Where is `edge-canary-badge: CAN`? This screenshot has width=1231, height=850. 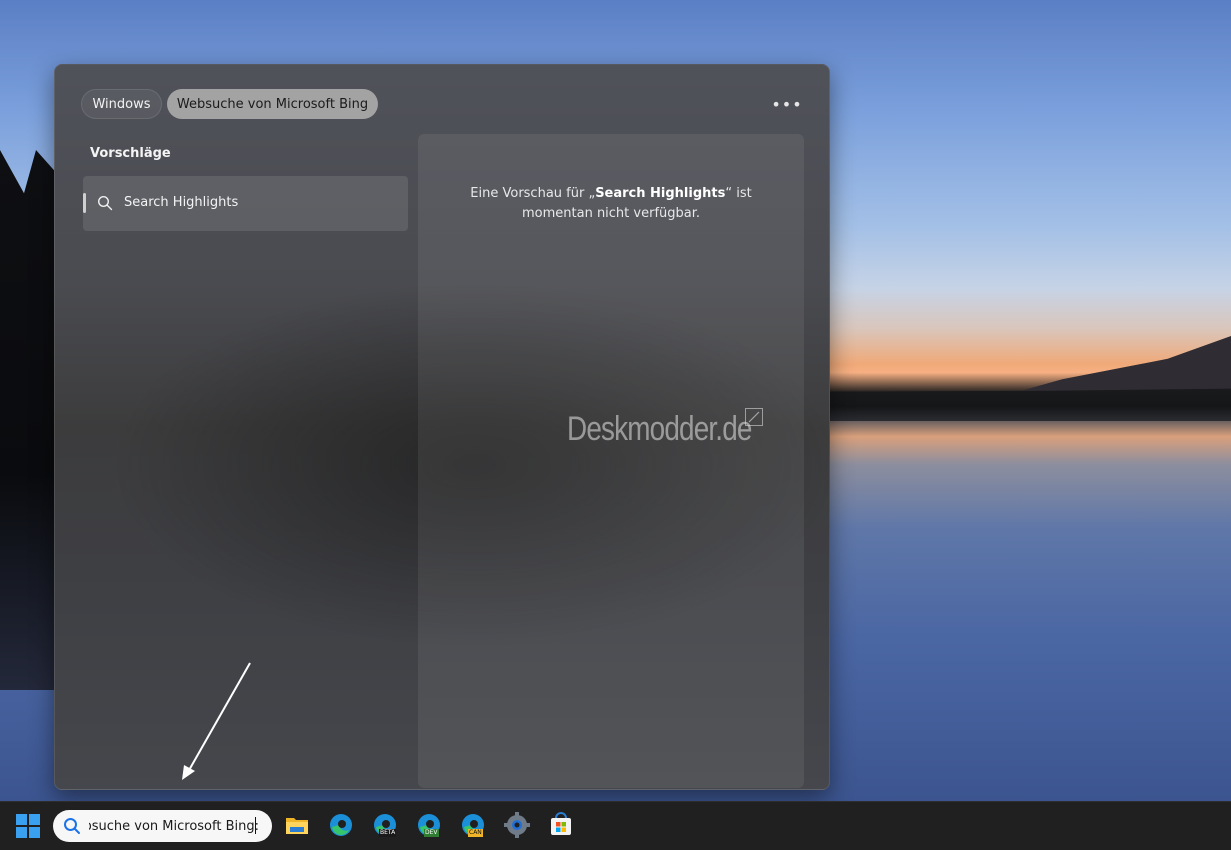 edge-canary-badge: CAN is located at coordinates (475, 833).